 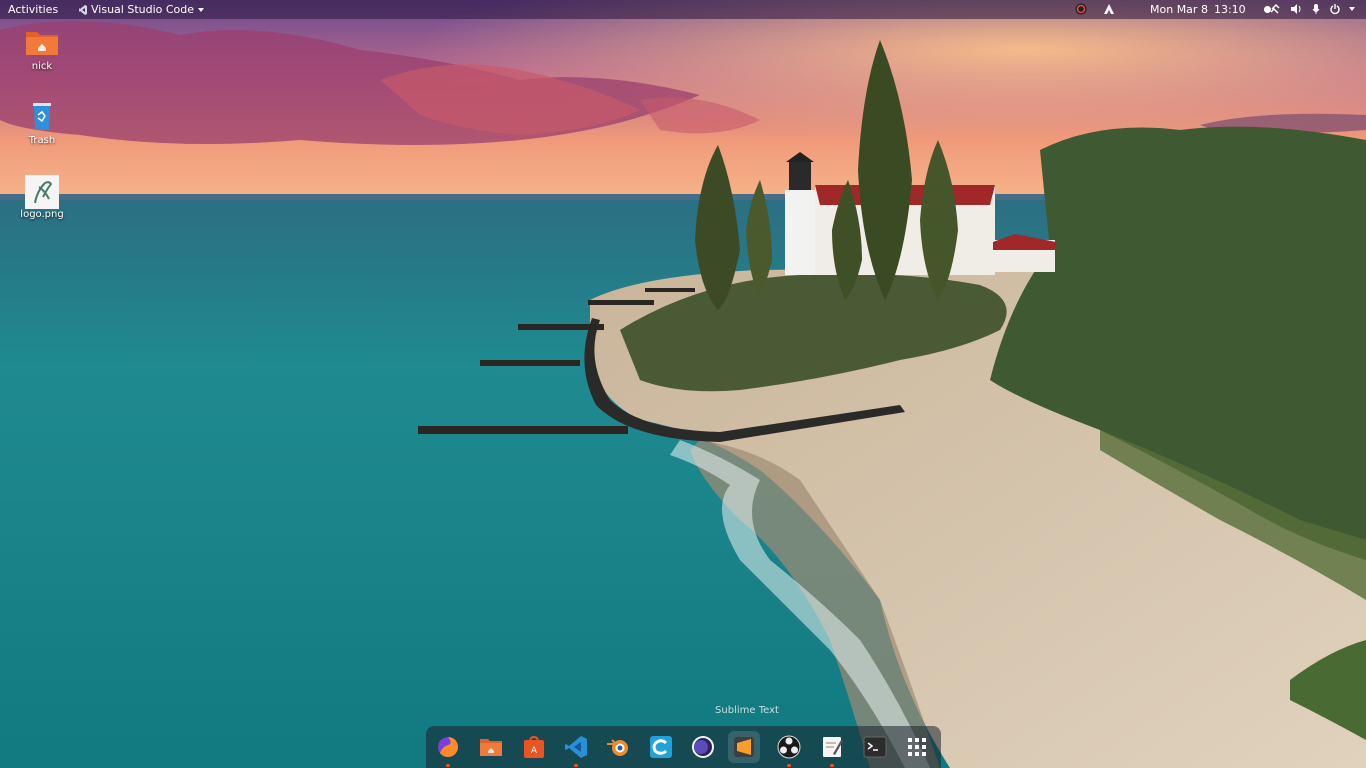 I want to click on desktop-icon-label: logo.png, so click(x=42, y=214).